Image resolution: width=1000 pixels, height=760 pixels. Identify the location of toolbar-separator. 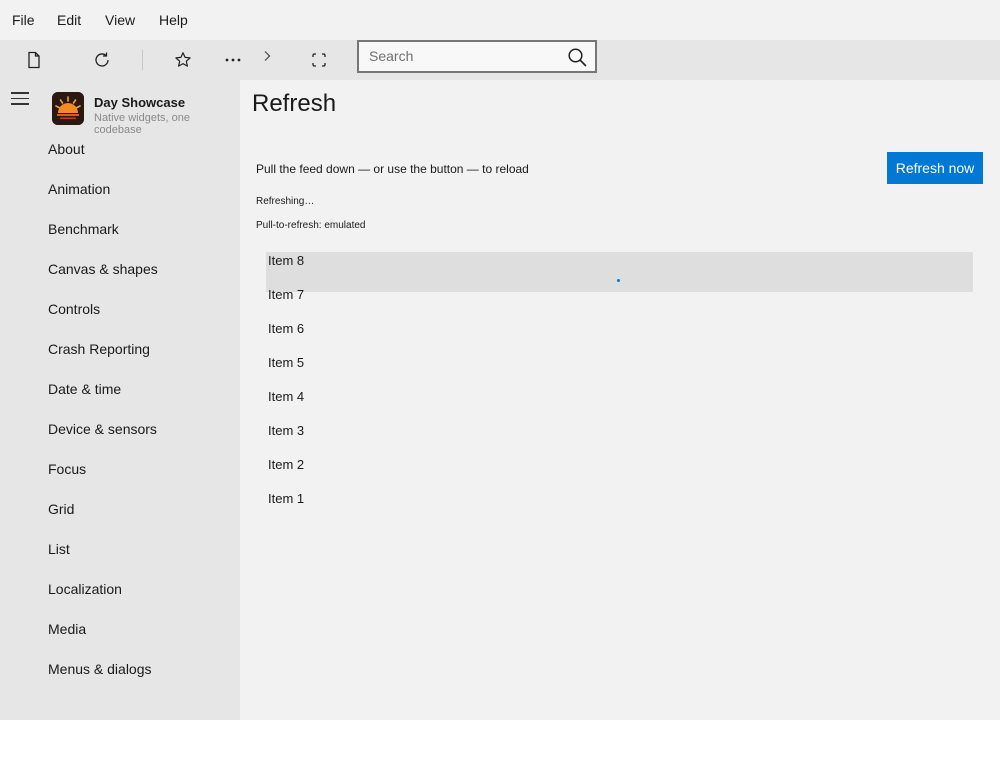
(142, 60).